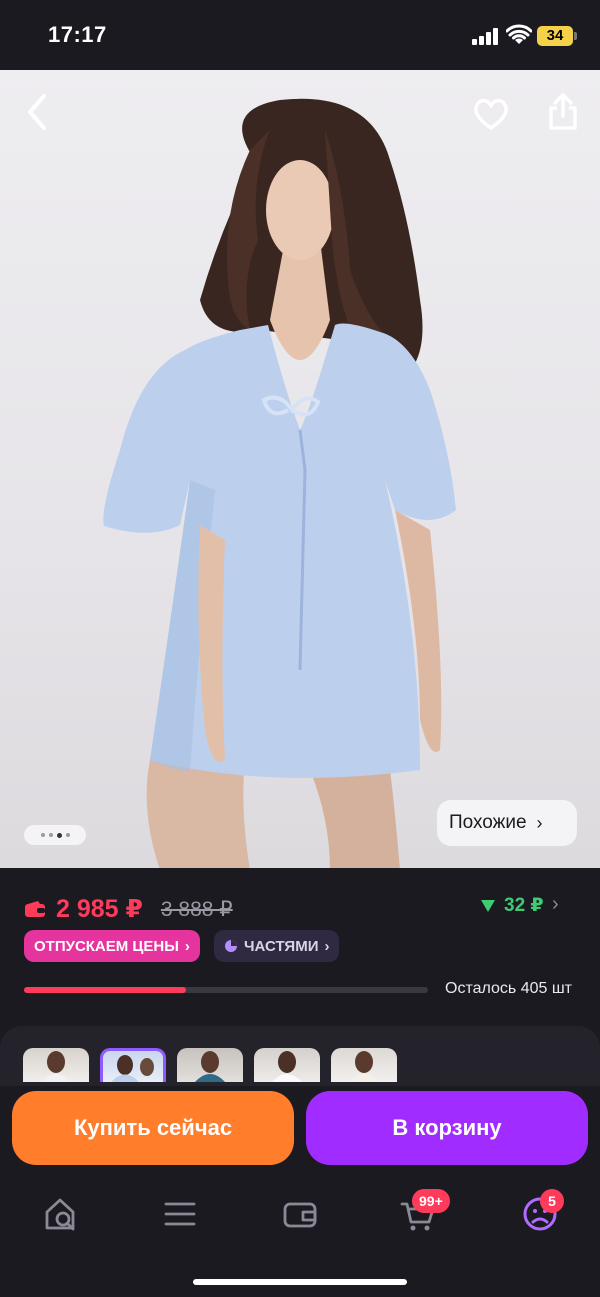  Describe the element at coordinates (55, 835) in the screenshot. I see `gallery-pagination` at that location.